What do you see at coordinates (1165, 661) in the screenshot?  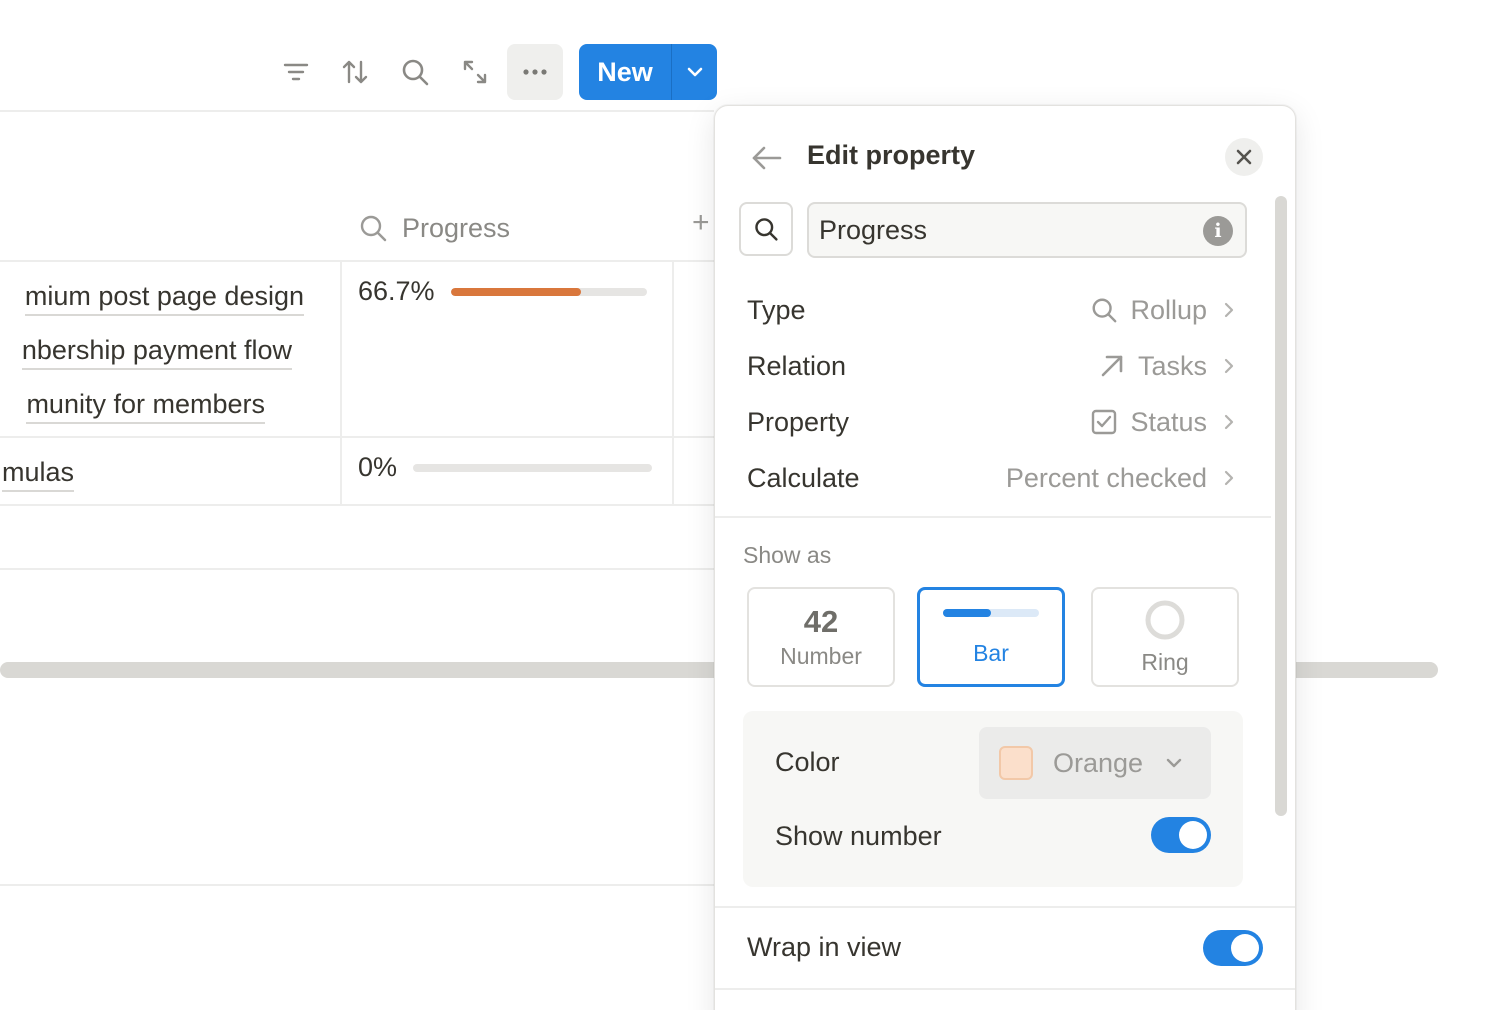 I see `option-label: Ring` at bounding box center [1165, 661].